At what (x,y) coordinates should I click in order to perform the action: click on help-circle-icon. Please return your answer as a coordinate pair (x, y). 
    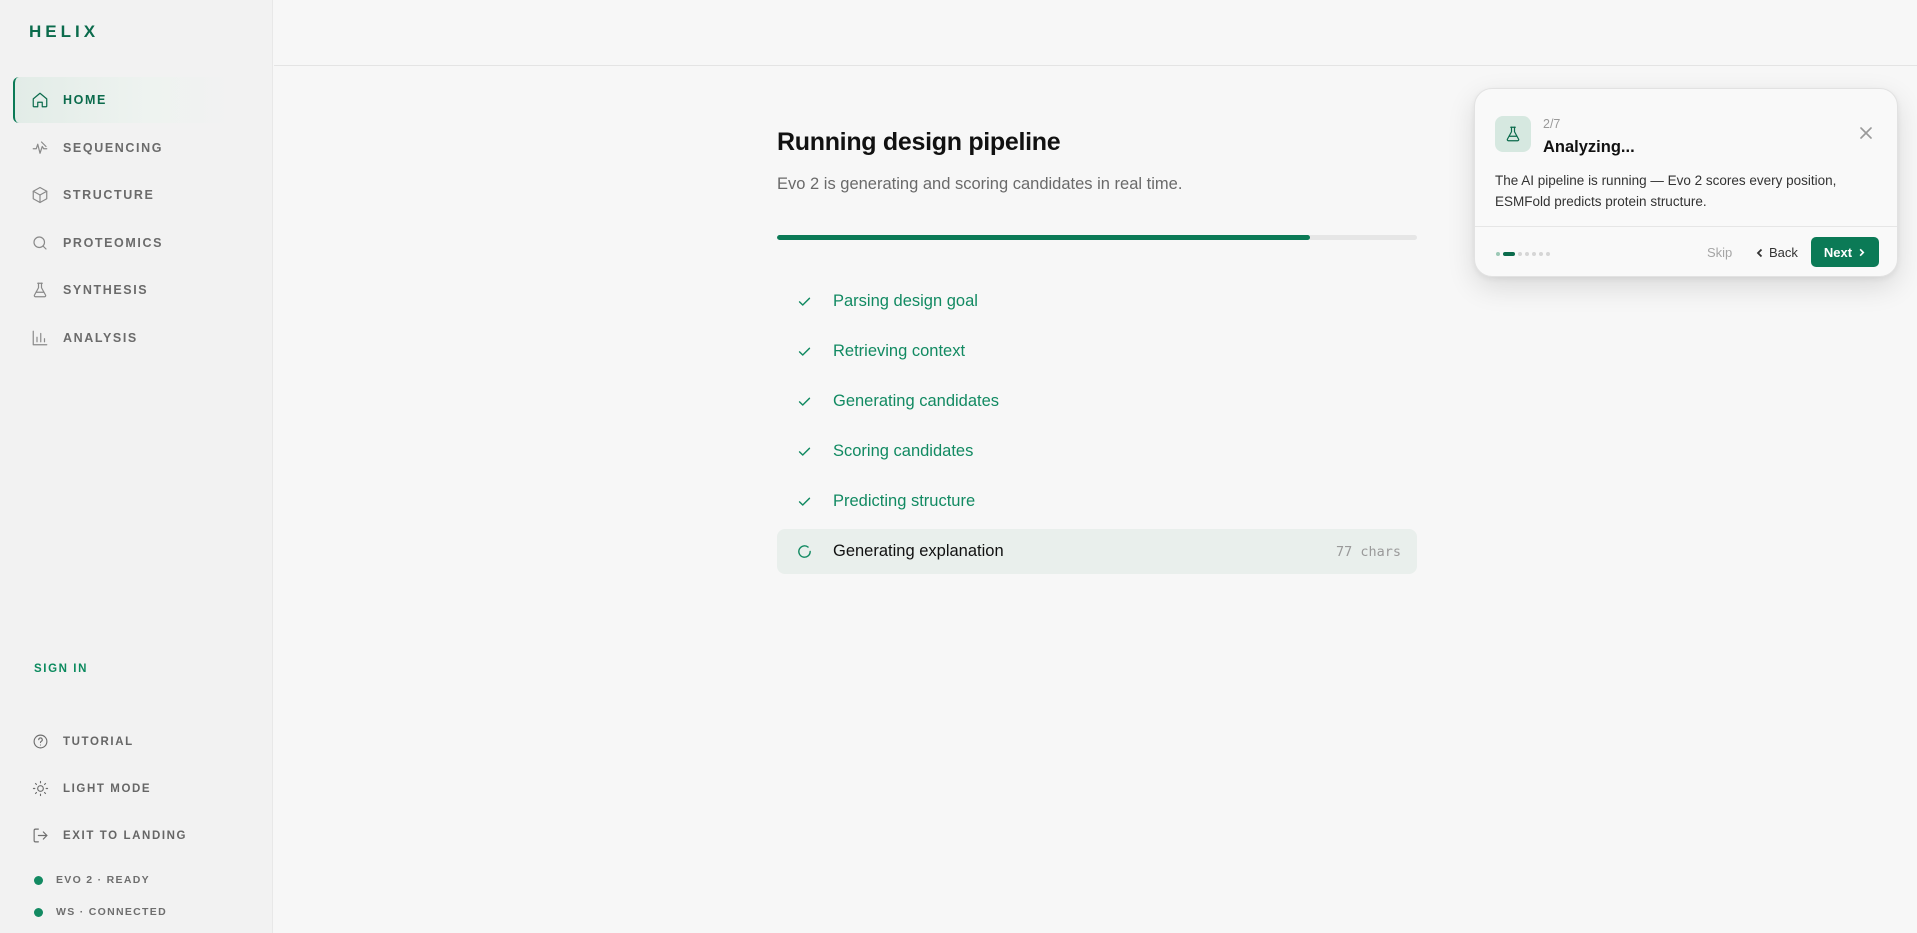
    Looking at the image, I should click on (40, 742).